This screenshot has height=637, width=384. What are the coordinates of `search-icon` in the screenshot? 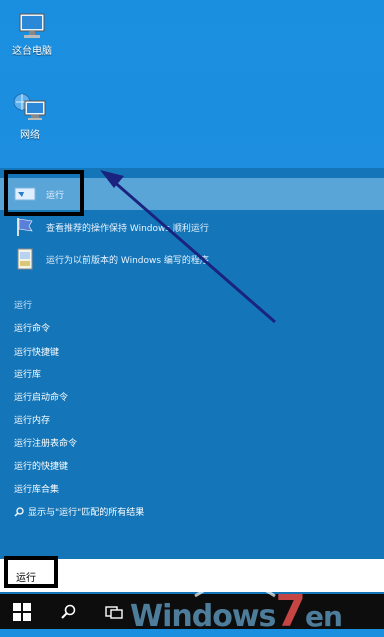 It's located at (68, 611).